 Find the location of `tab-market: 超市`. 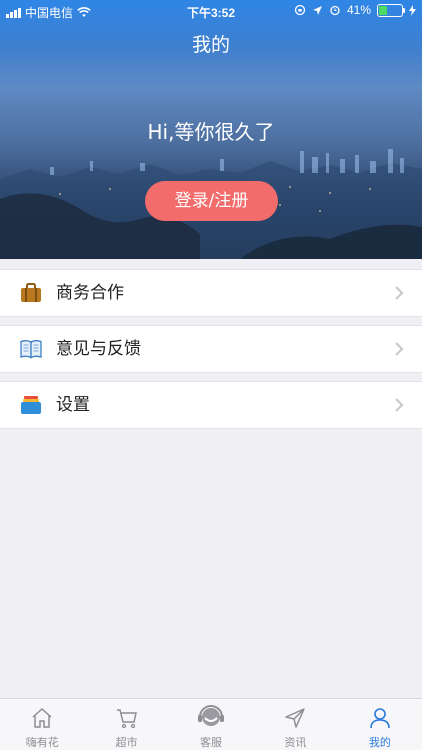

tab-market: 超市 is located at coordinates (126, 724).